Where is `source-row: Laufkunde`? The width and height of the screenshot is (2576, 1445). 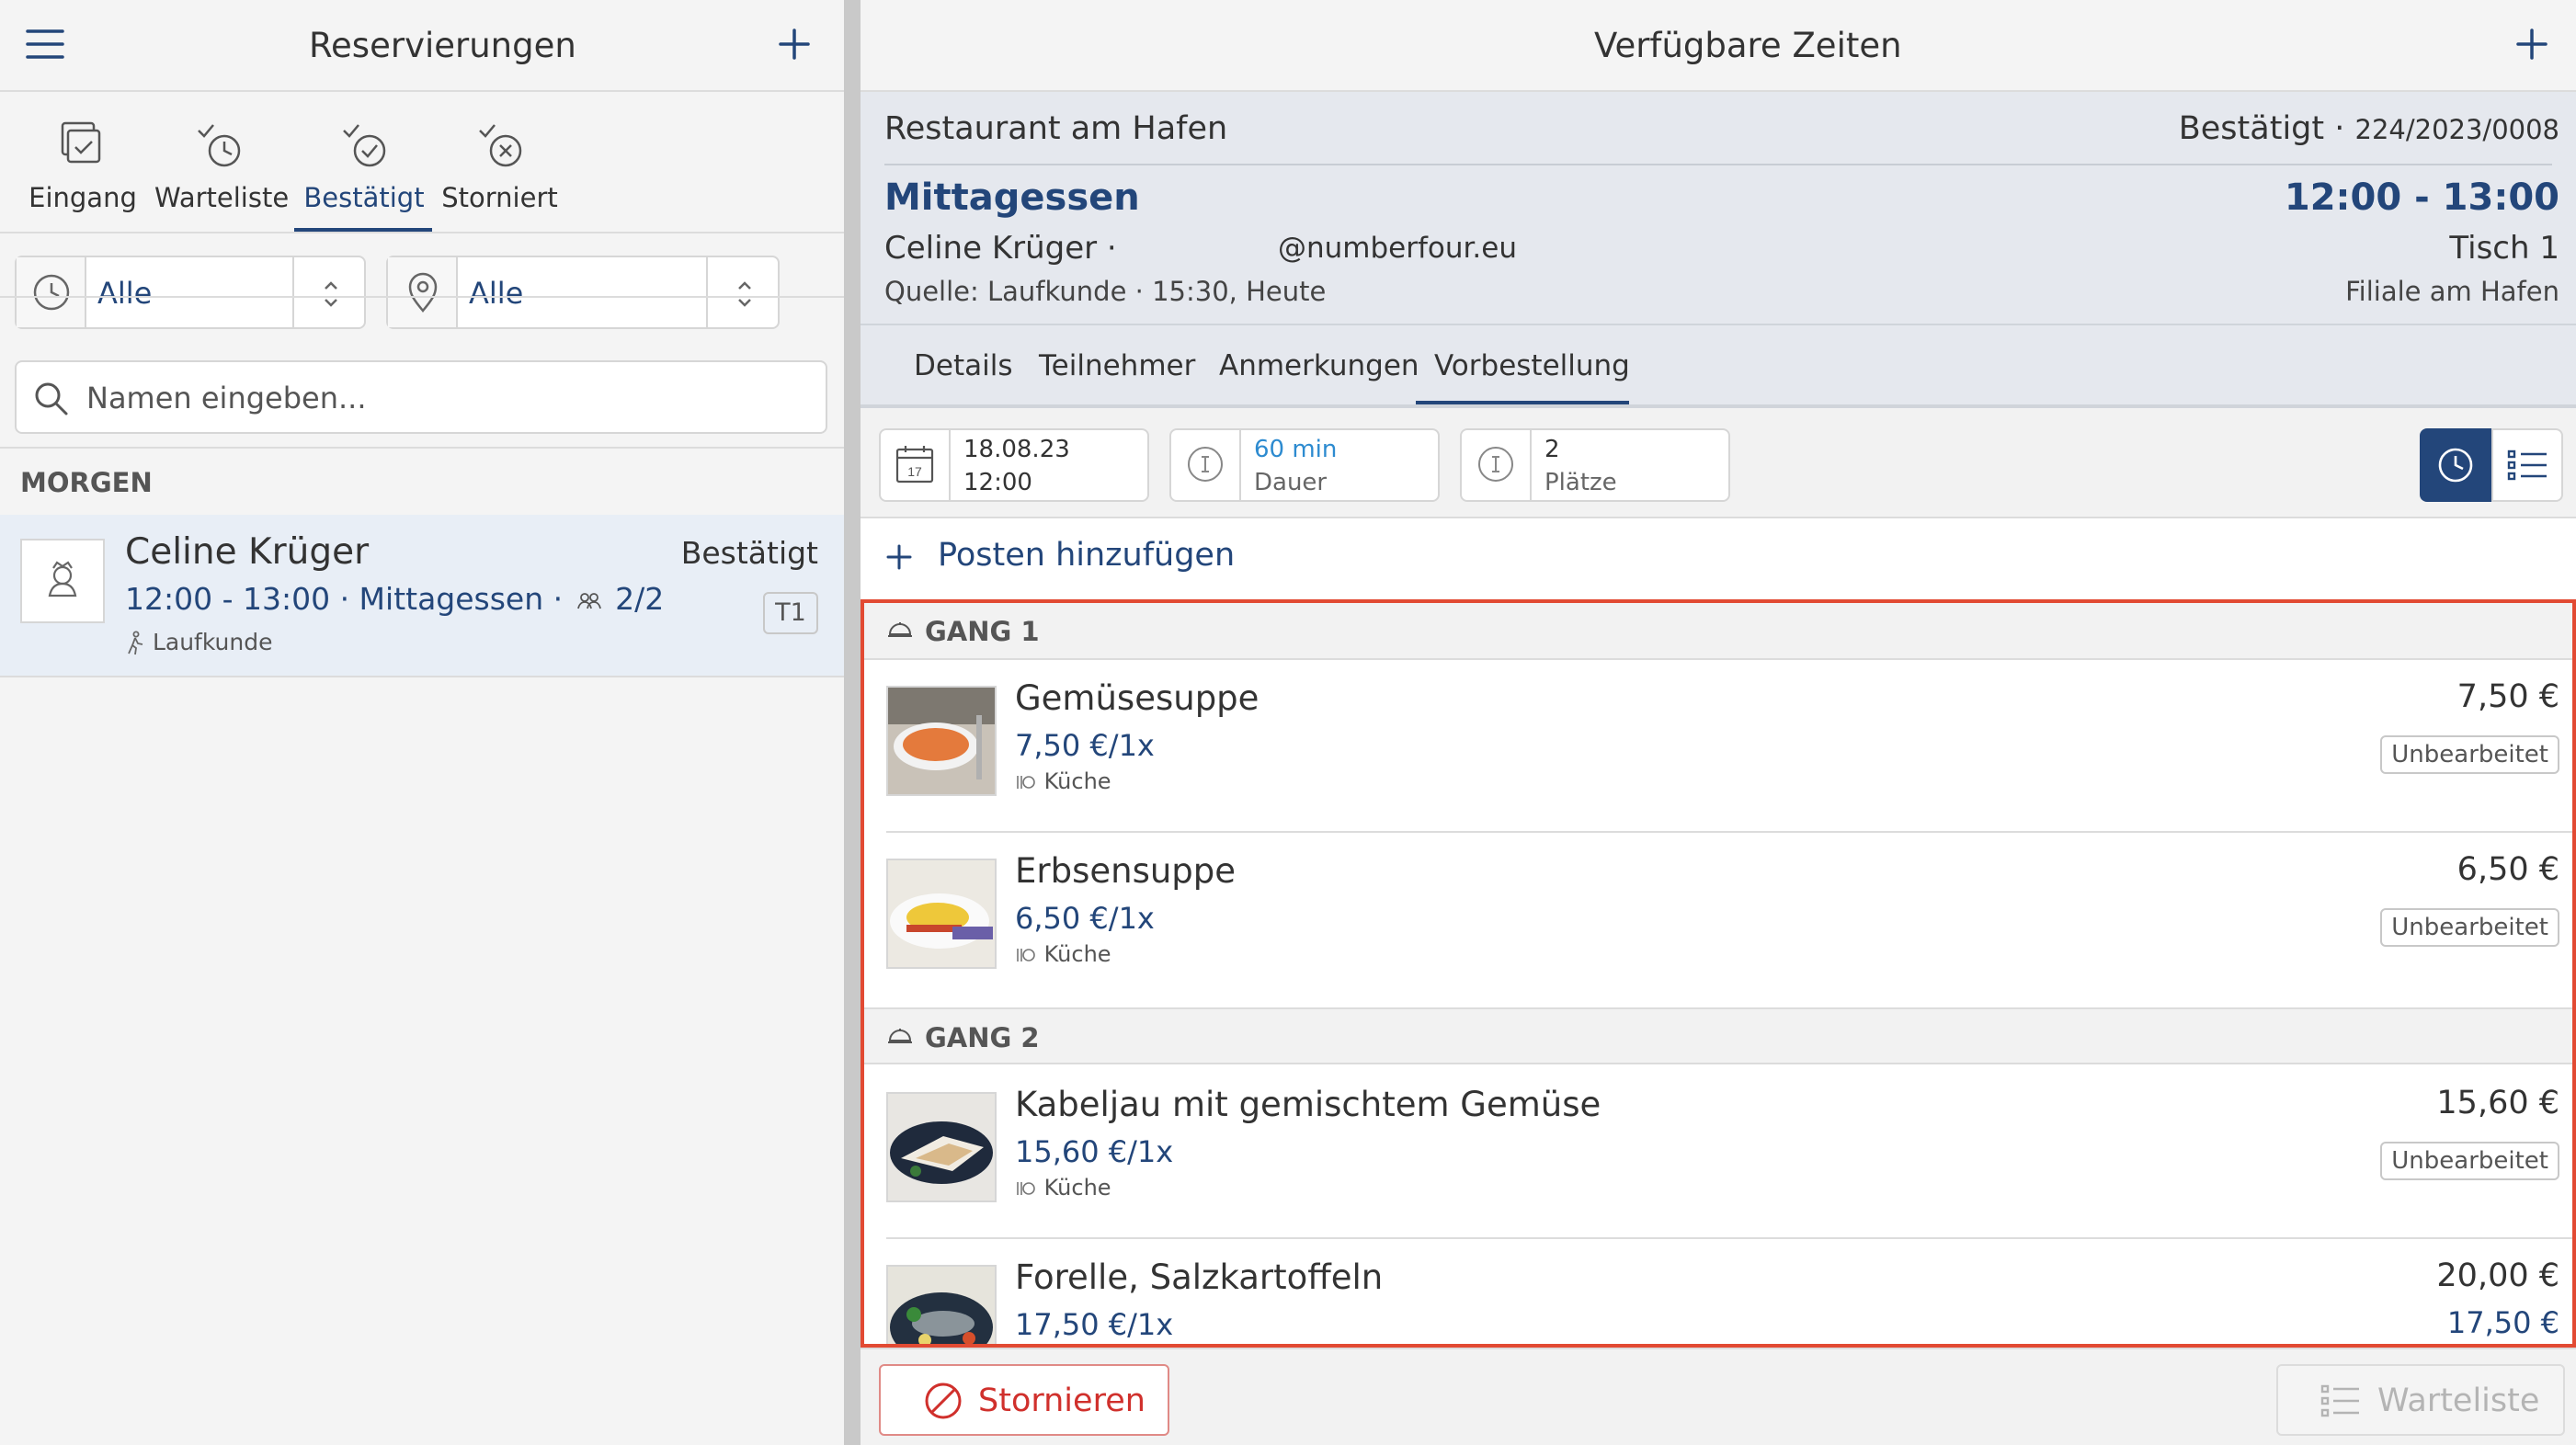 source-row: Laufkunde is located at coordinates (199, 642).